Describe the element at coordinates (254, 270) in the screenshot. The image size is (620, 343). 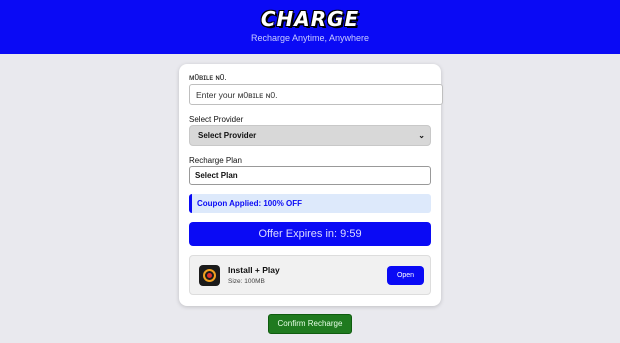
I see `app-promo-title: Install + Play` at that location.